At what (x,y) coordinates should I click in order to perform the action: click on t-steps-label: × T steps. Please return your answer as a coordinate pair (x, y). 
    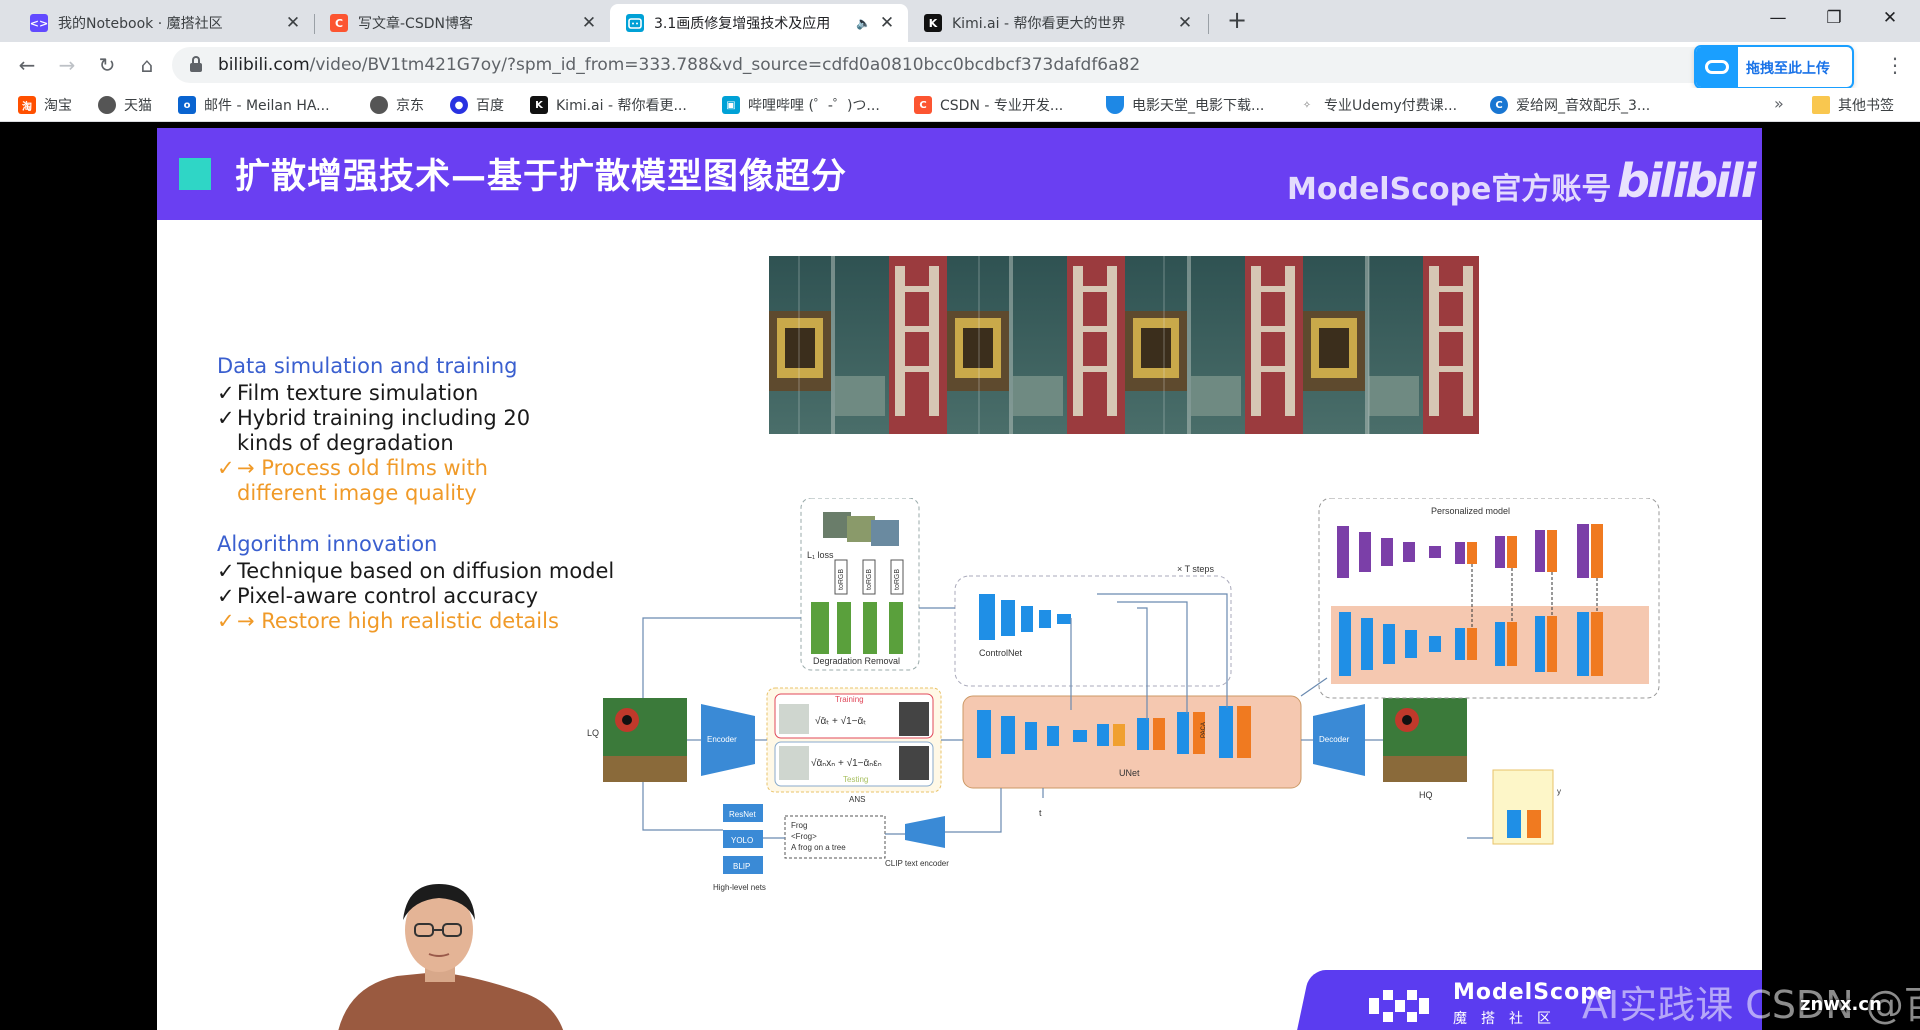
    Looking at the image, I should click on (1195, 569).